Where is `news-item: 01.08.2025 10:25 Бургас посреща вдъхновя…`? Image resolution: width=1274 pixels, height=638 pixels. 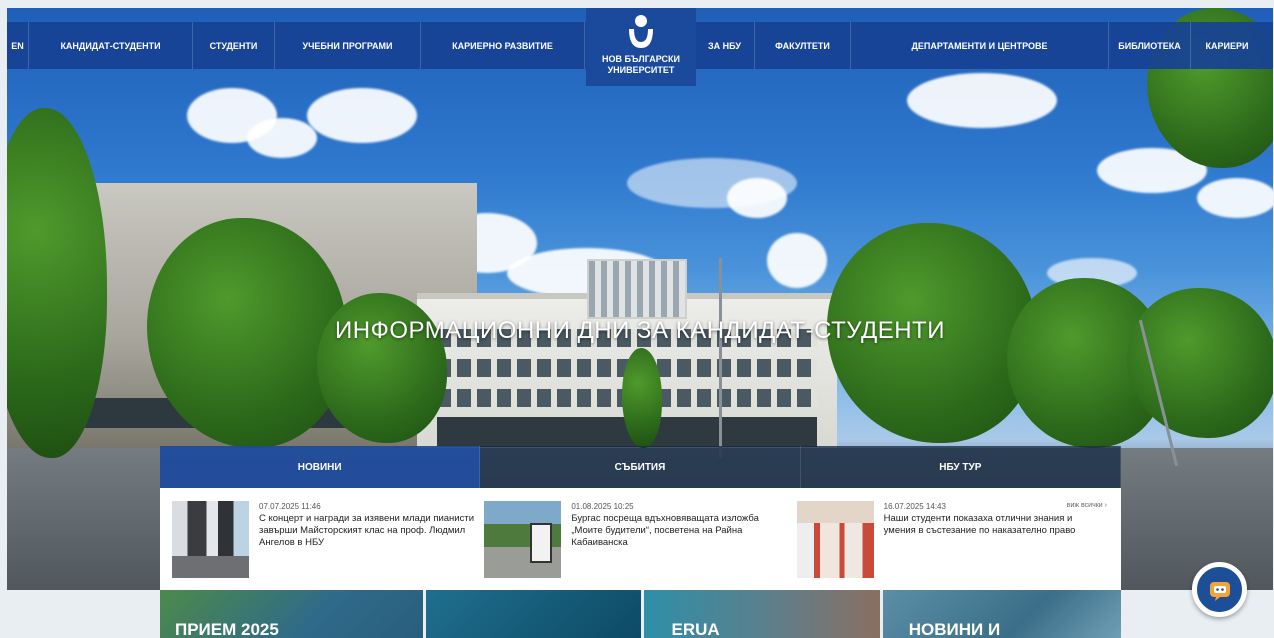
news-item: 01.08.2025 10:25 Бургас посреща вдъхновя… is located at coordinates (640, 546).